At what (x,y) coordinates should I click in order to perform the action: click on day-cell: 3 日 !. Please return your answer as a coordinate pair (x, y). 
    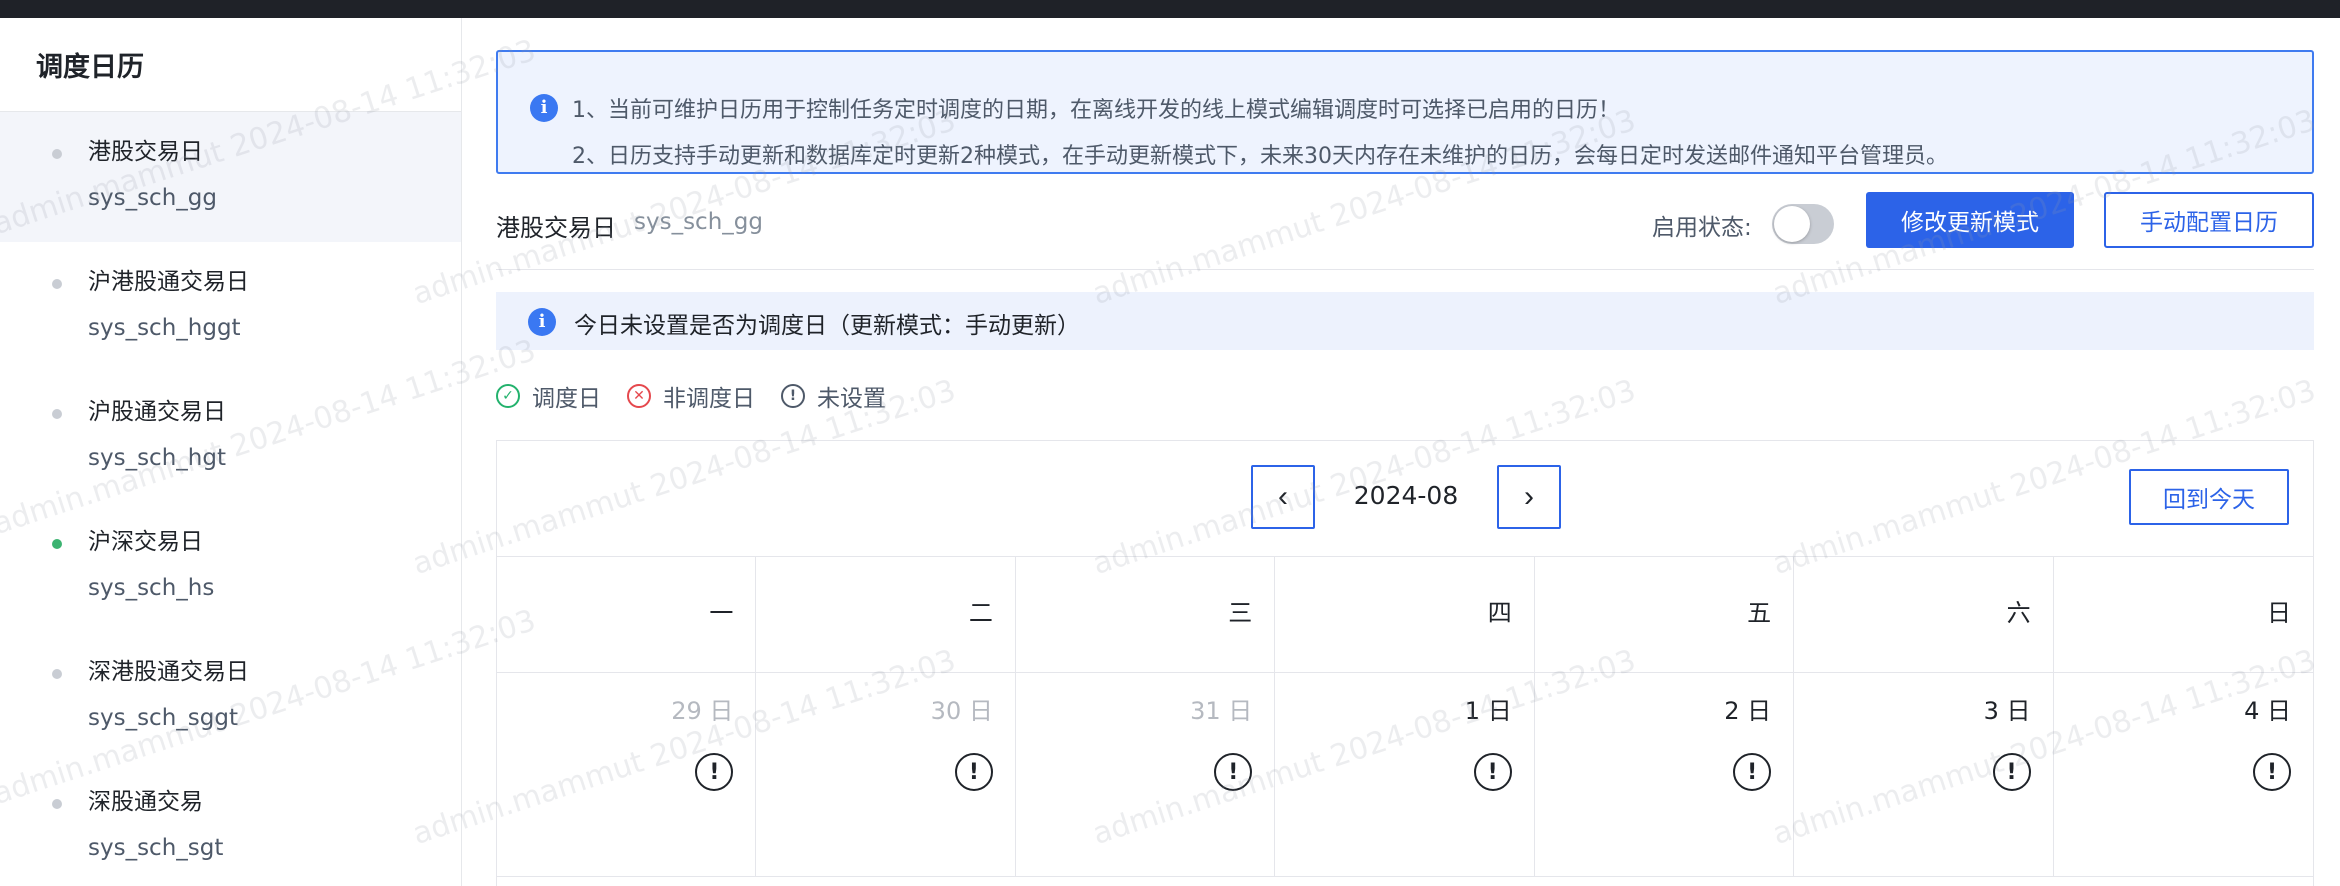
    Looking at the image, I should click on (1924, 775).